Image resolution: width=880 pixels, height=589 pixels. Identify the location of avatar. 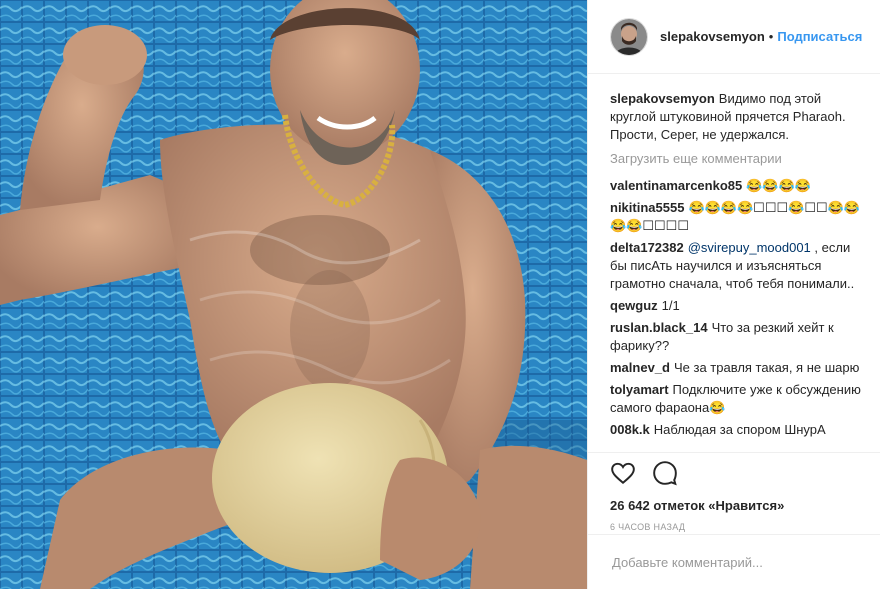
(629, 36).